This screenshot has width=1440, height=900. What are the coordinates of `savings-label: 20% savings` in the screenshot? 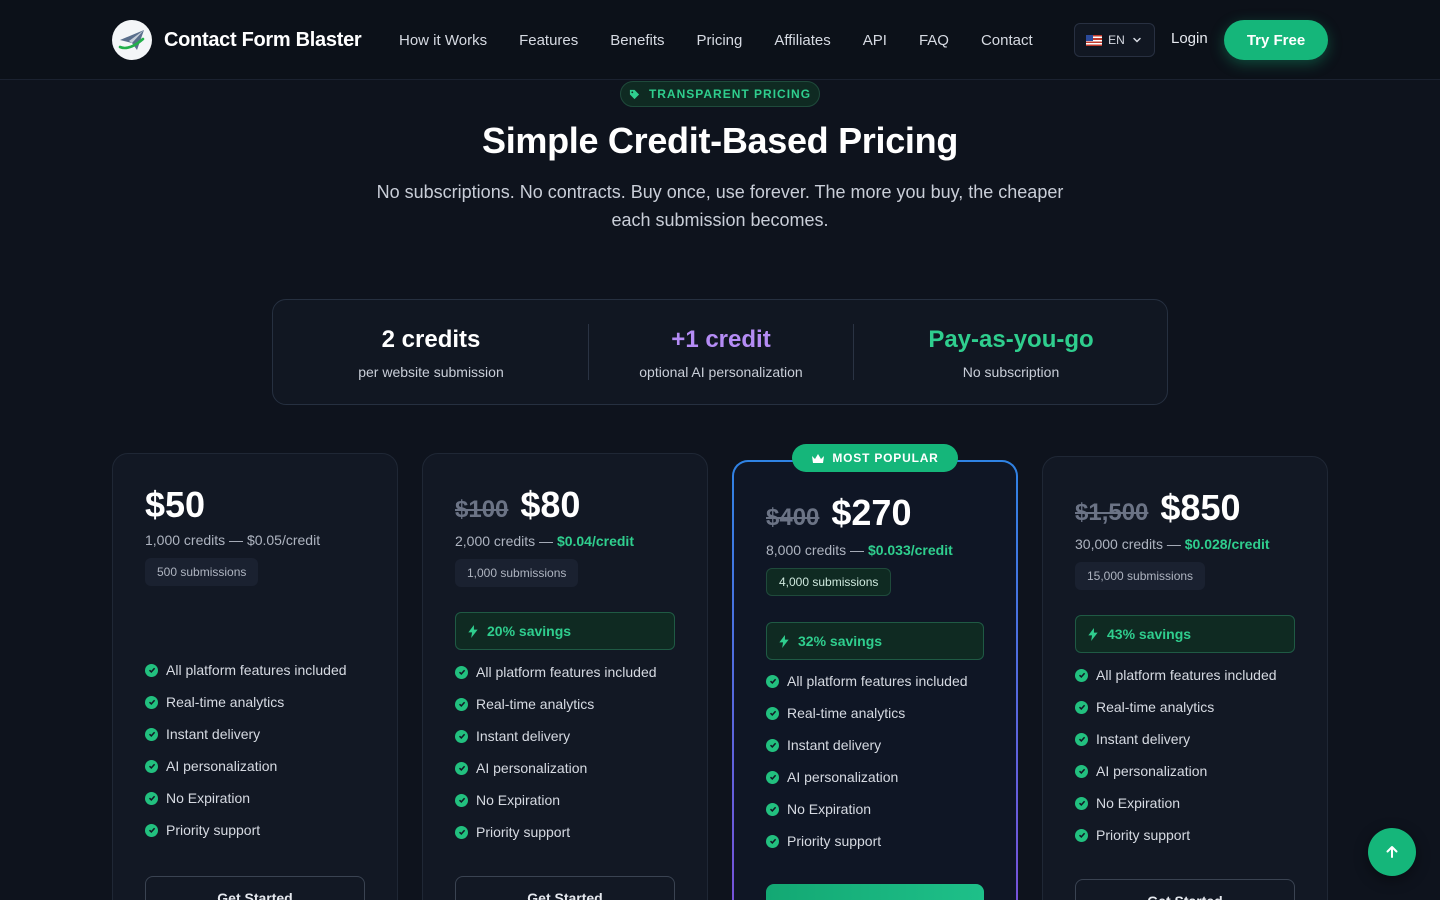 It's located at (529, 631).